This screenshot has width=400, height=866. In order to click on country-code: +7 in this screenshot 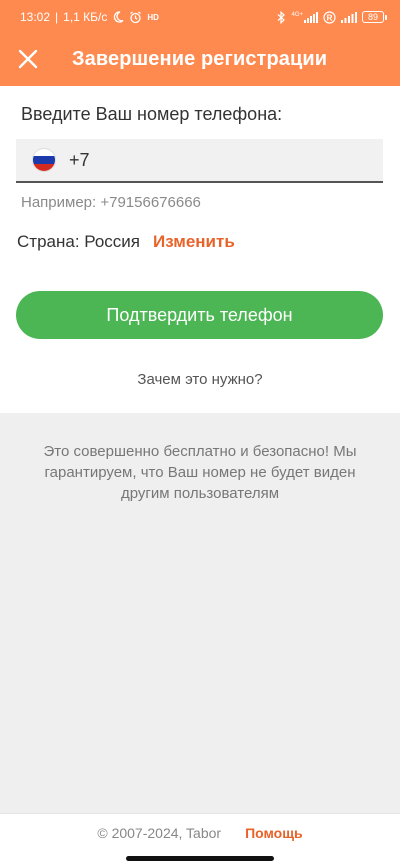, I will do `click(79, 159)`.